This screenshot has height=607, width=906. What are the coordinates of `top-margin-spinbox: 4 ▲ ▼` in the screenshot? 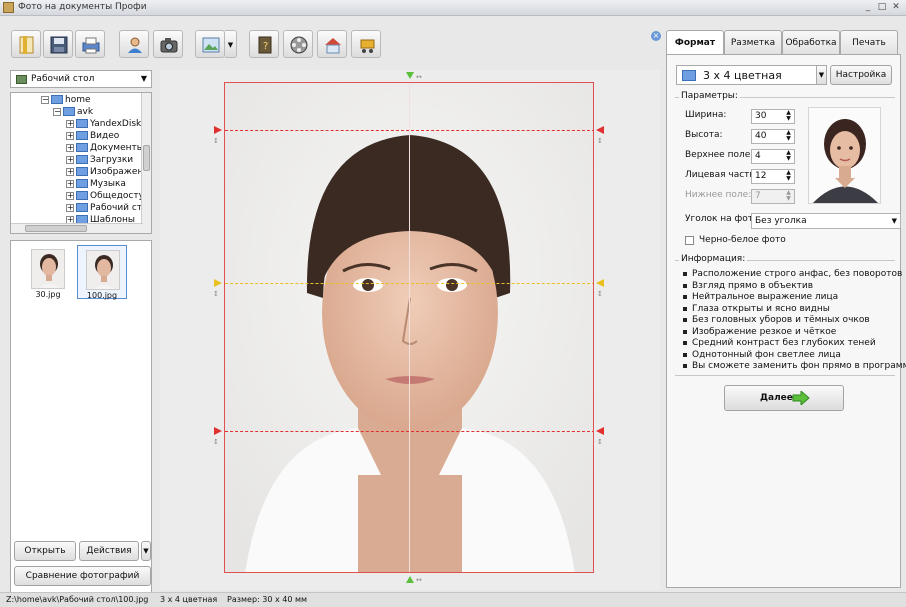 It's located at (773, 156).